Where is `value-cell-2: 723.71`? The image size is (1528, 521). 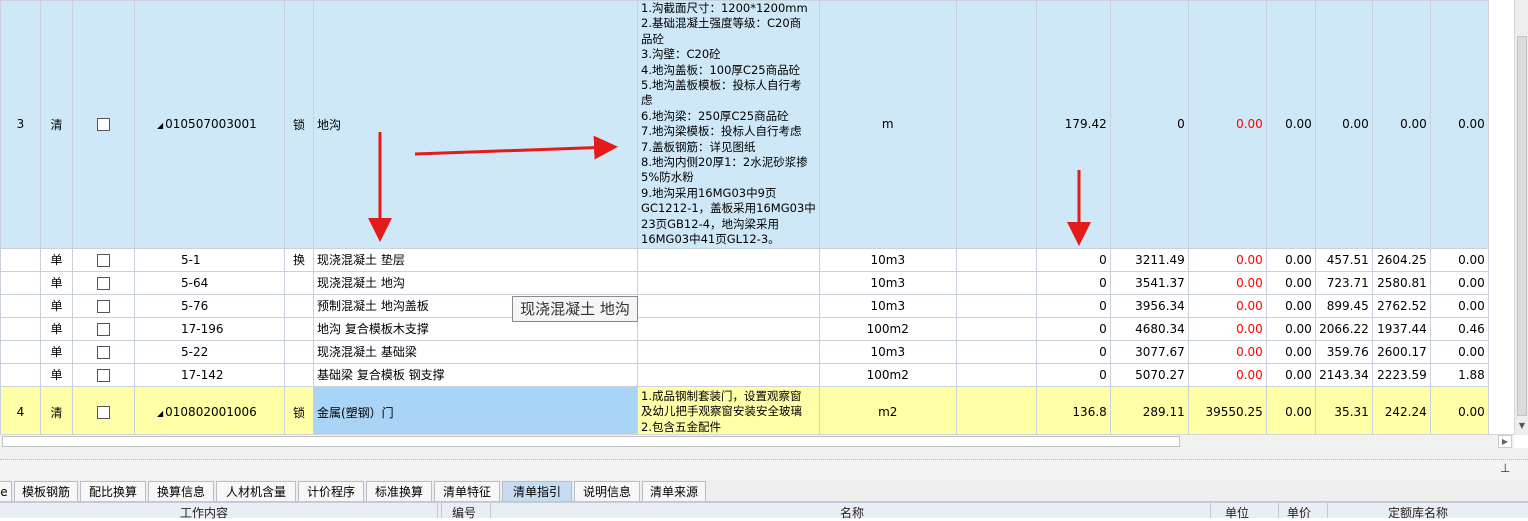
value-cell-2: 723.71 is located at coordinates (1343, 282).